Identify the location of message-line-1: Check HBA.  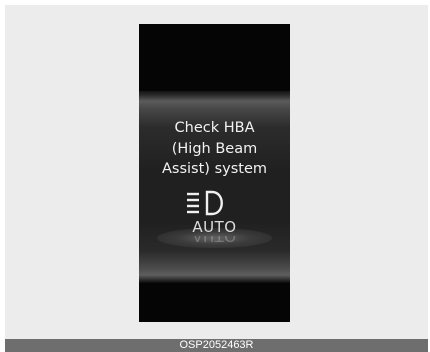
(214, 128).